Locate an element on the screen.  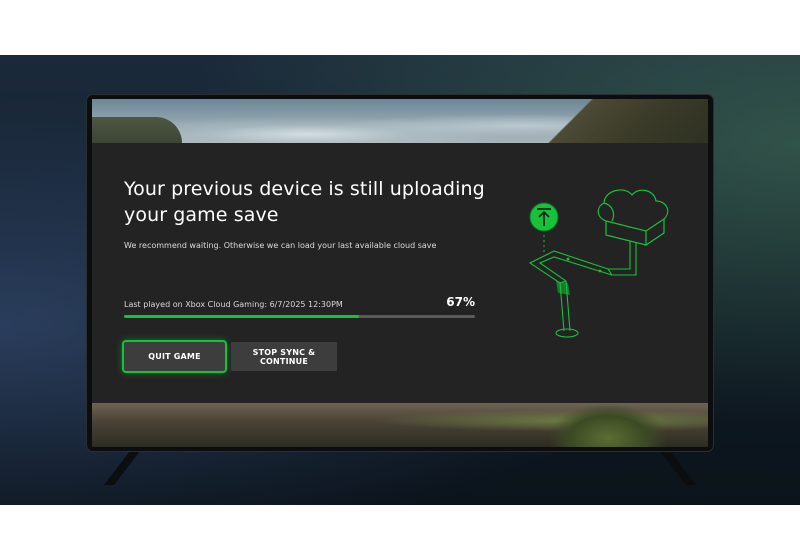
upload-icon is located at coordinates (544, 217).